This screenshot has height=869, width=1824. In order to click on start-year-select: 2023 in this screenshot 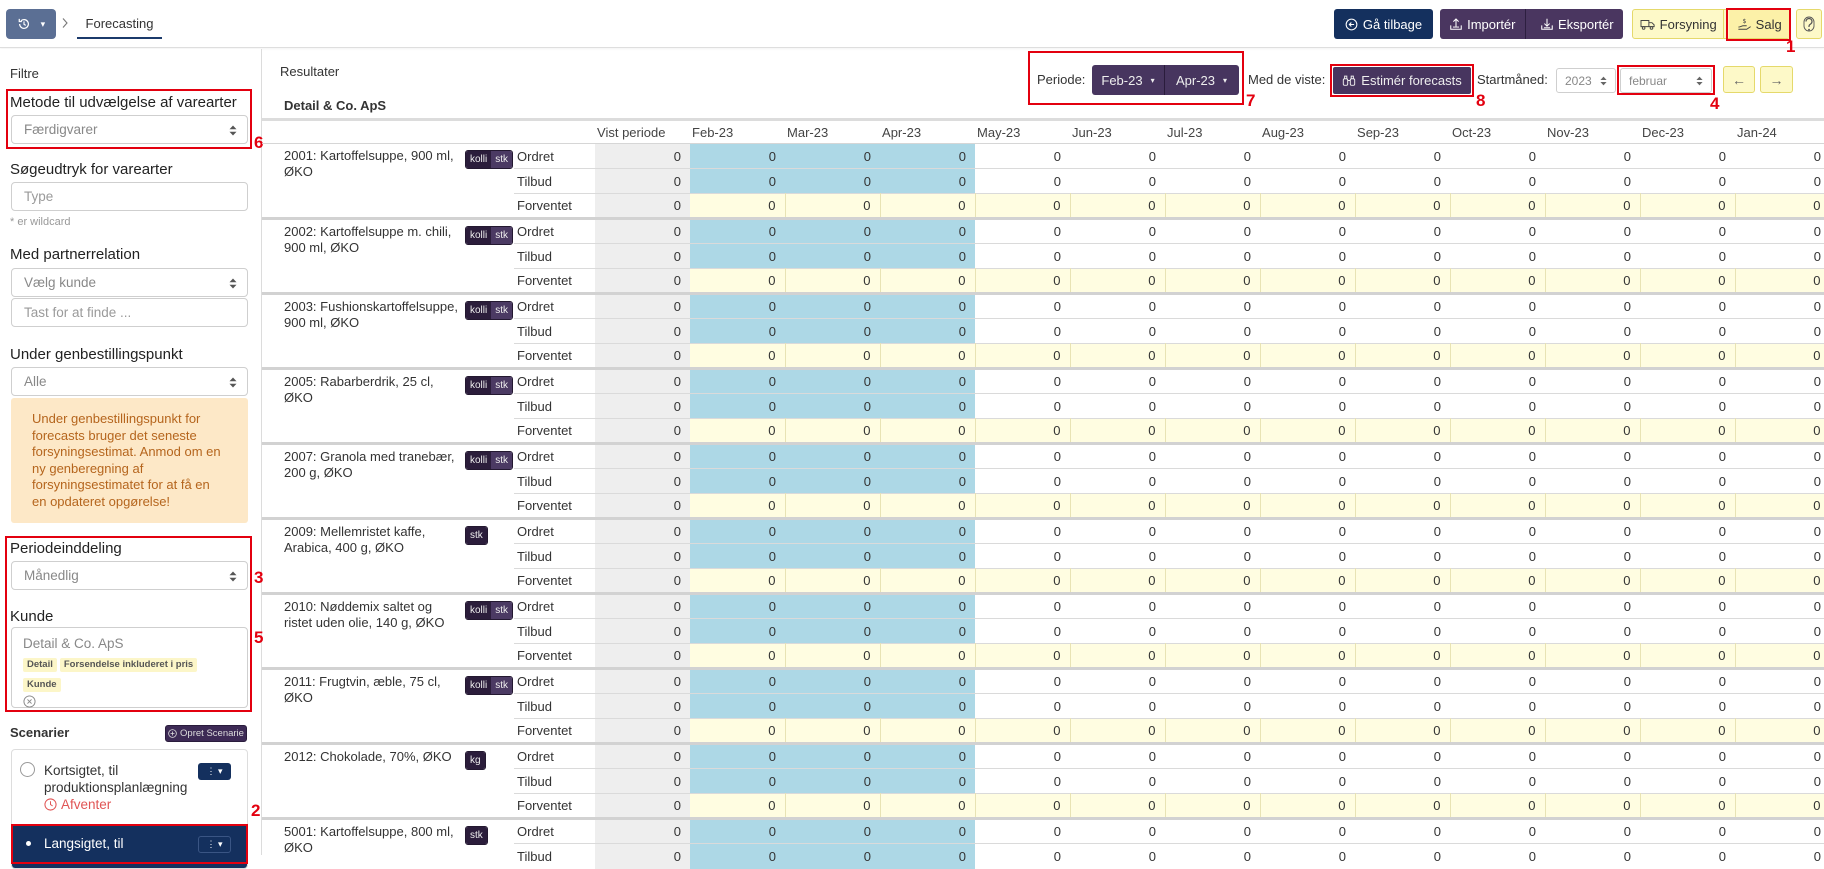, I will do `click(1586, 80)`.